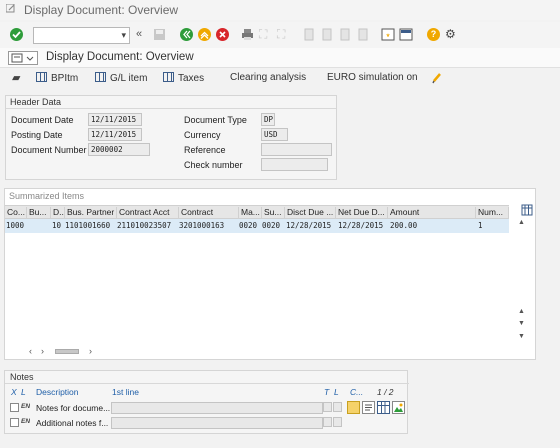  I want to click on note-image-icon, so click(398, 407).